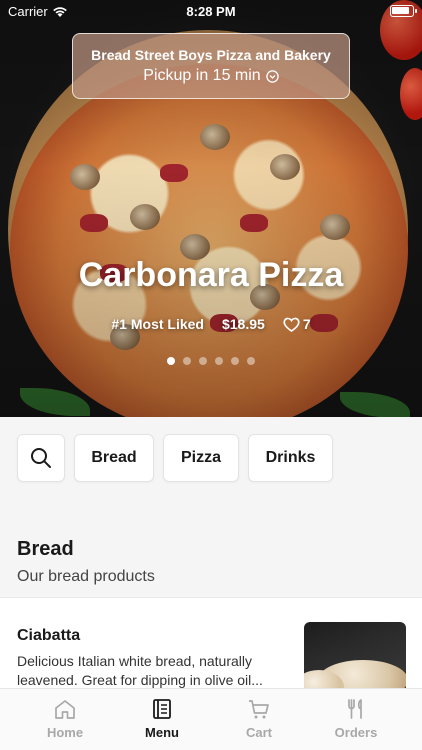  I want to click on tab-cart: Cart, so click(259, 718).